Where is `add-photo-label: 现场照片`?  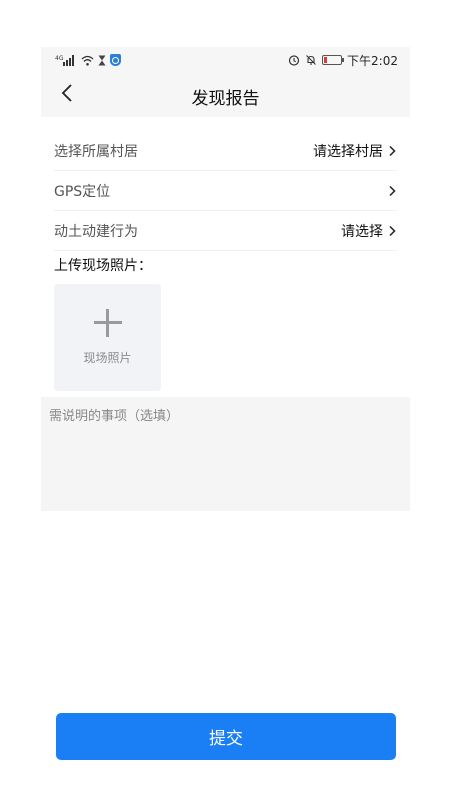
add-photo-label: 现场照片 is located at coordinates (107, 358).